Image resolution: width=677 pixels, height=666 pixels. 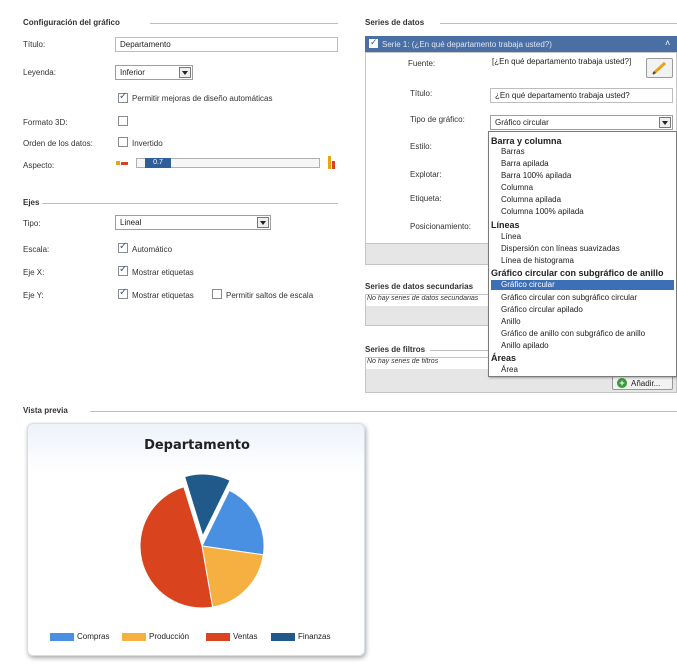 I want to click on dropdown-group-heading: Áreas, so click(x=504, y=358).